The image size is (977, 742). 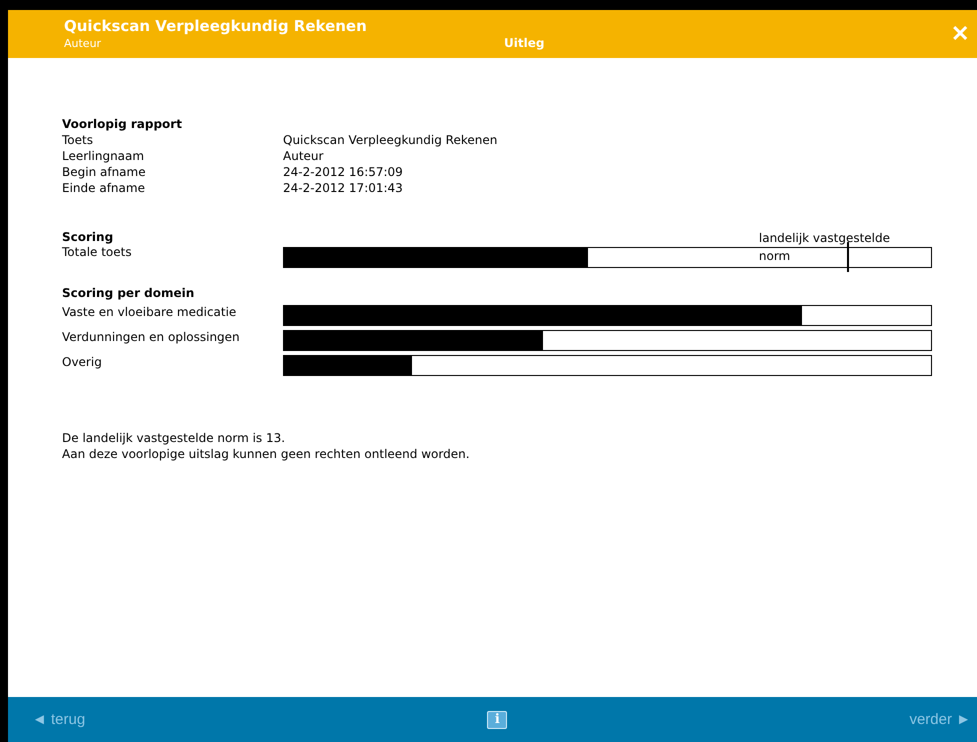 I want to click on field-label: Leerlingnaam, so click(x=104, y=156).